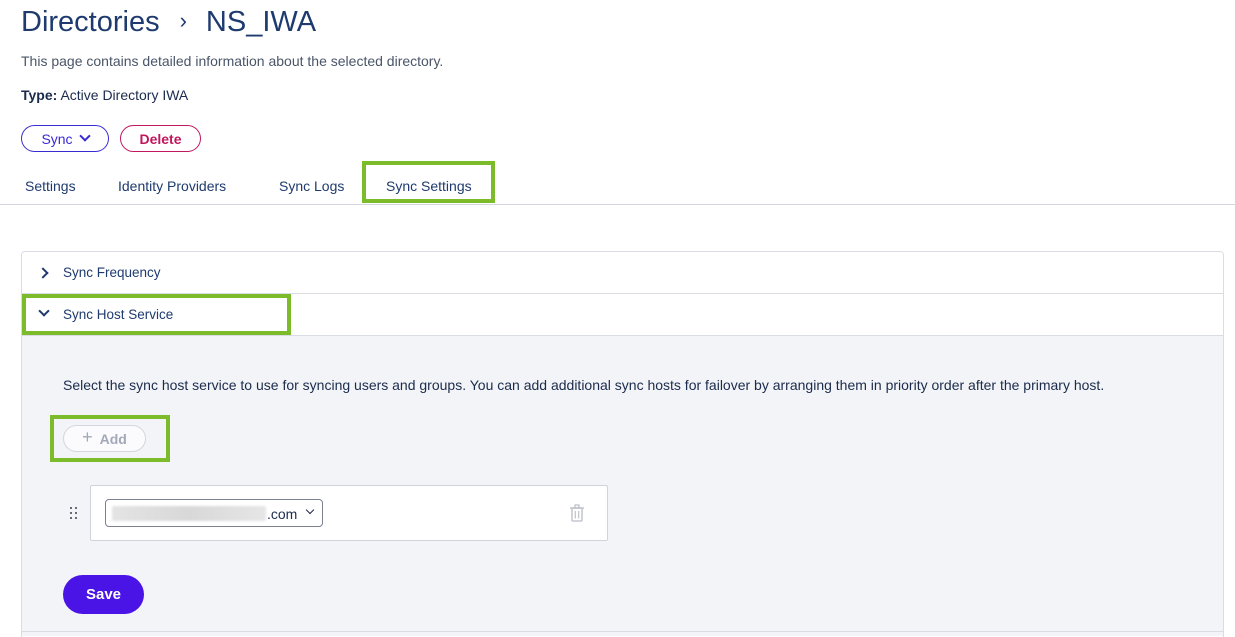  I want to click on accordion-sync-host-service-label: Sync Host Service, so click(118, 314).